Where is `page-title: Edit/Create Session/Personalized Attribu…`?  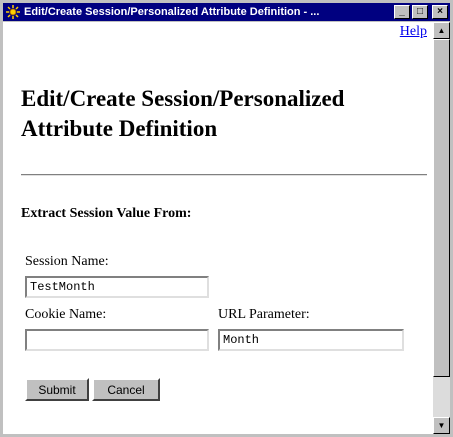
page-title: Edit/Create Session/Personalized Attribu… is located at coordinates (226, 114).